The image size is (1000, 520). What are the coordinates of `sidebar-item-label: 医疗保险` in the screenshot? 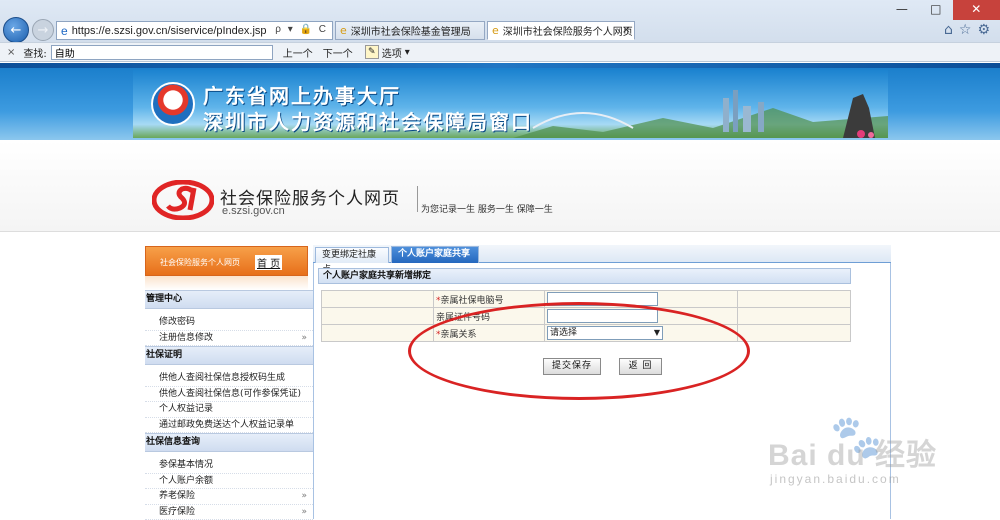 It's located at (177, 512).